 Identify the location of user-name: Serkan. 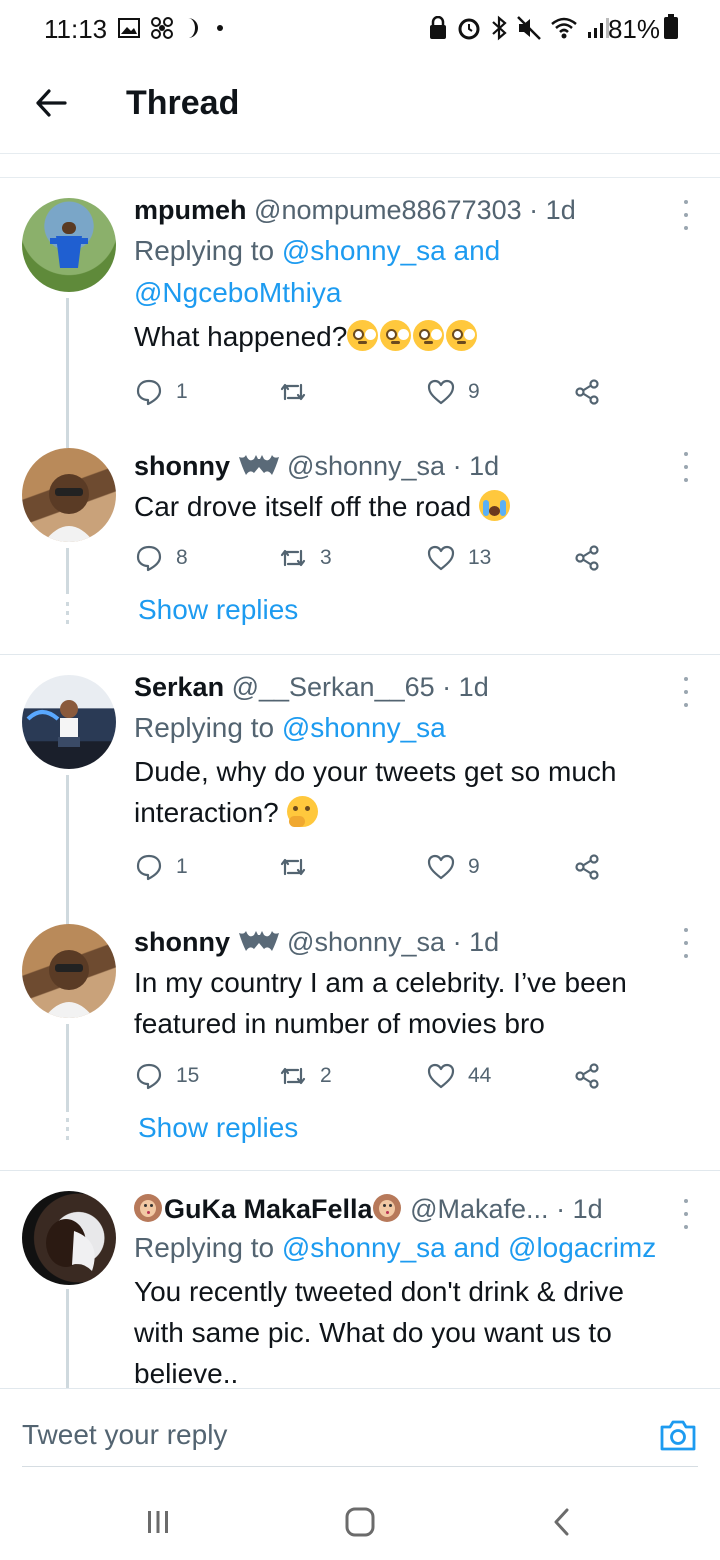
(179, 687).